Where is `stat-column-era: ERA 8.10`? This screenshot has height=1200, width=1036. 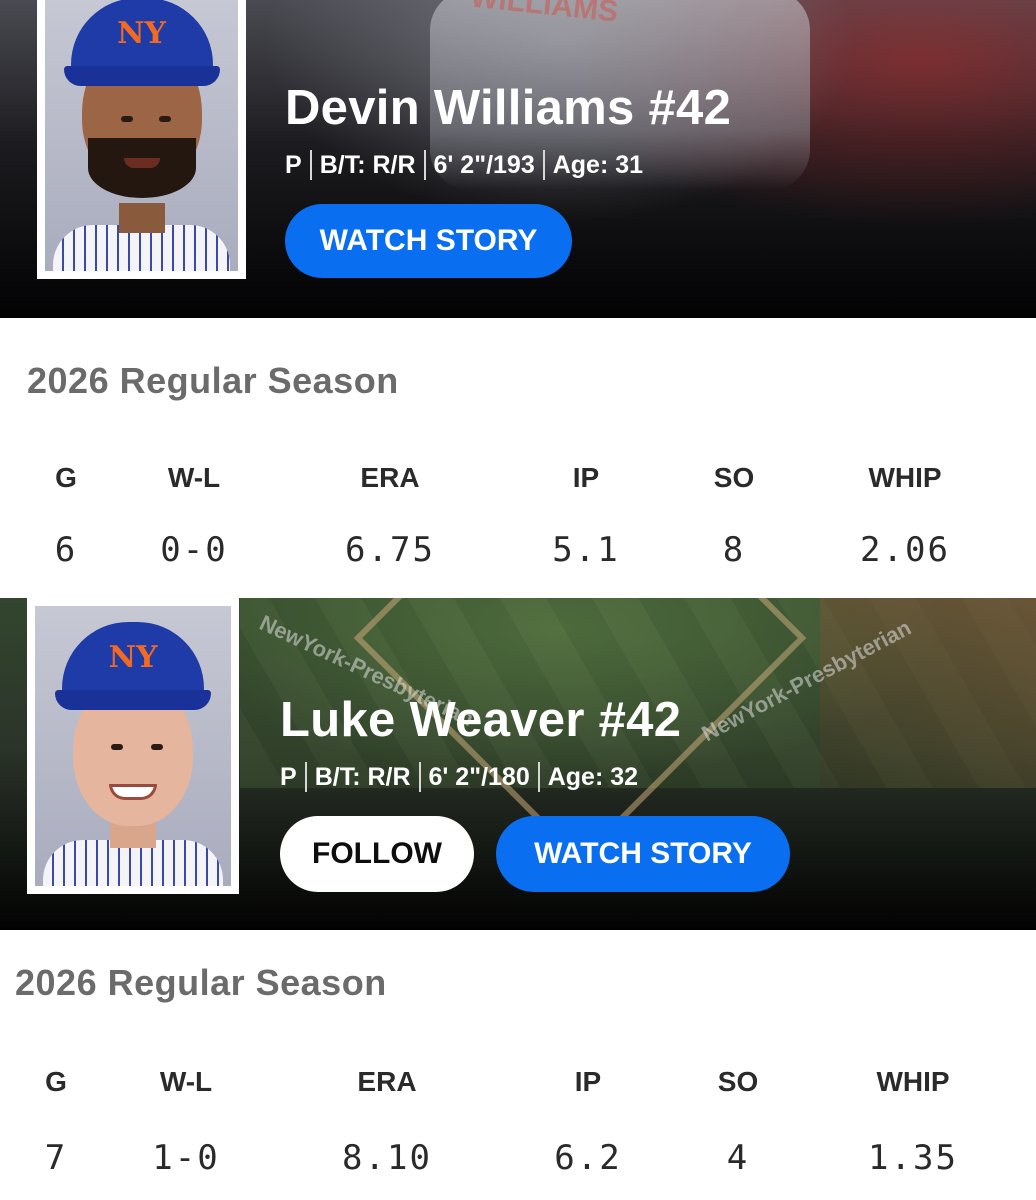
stat-column-era: ERA 8.10 is located at coordinates (387, 1122).